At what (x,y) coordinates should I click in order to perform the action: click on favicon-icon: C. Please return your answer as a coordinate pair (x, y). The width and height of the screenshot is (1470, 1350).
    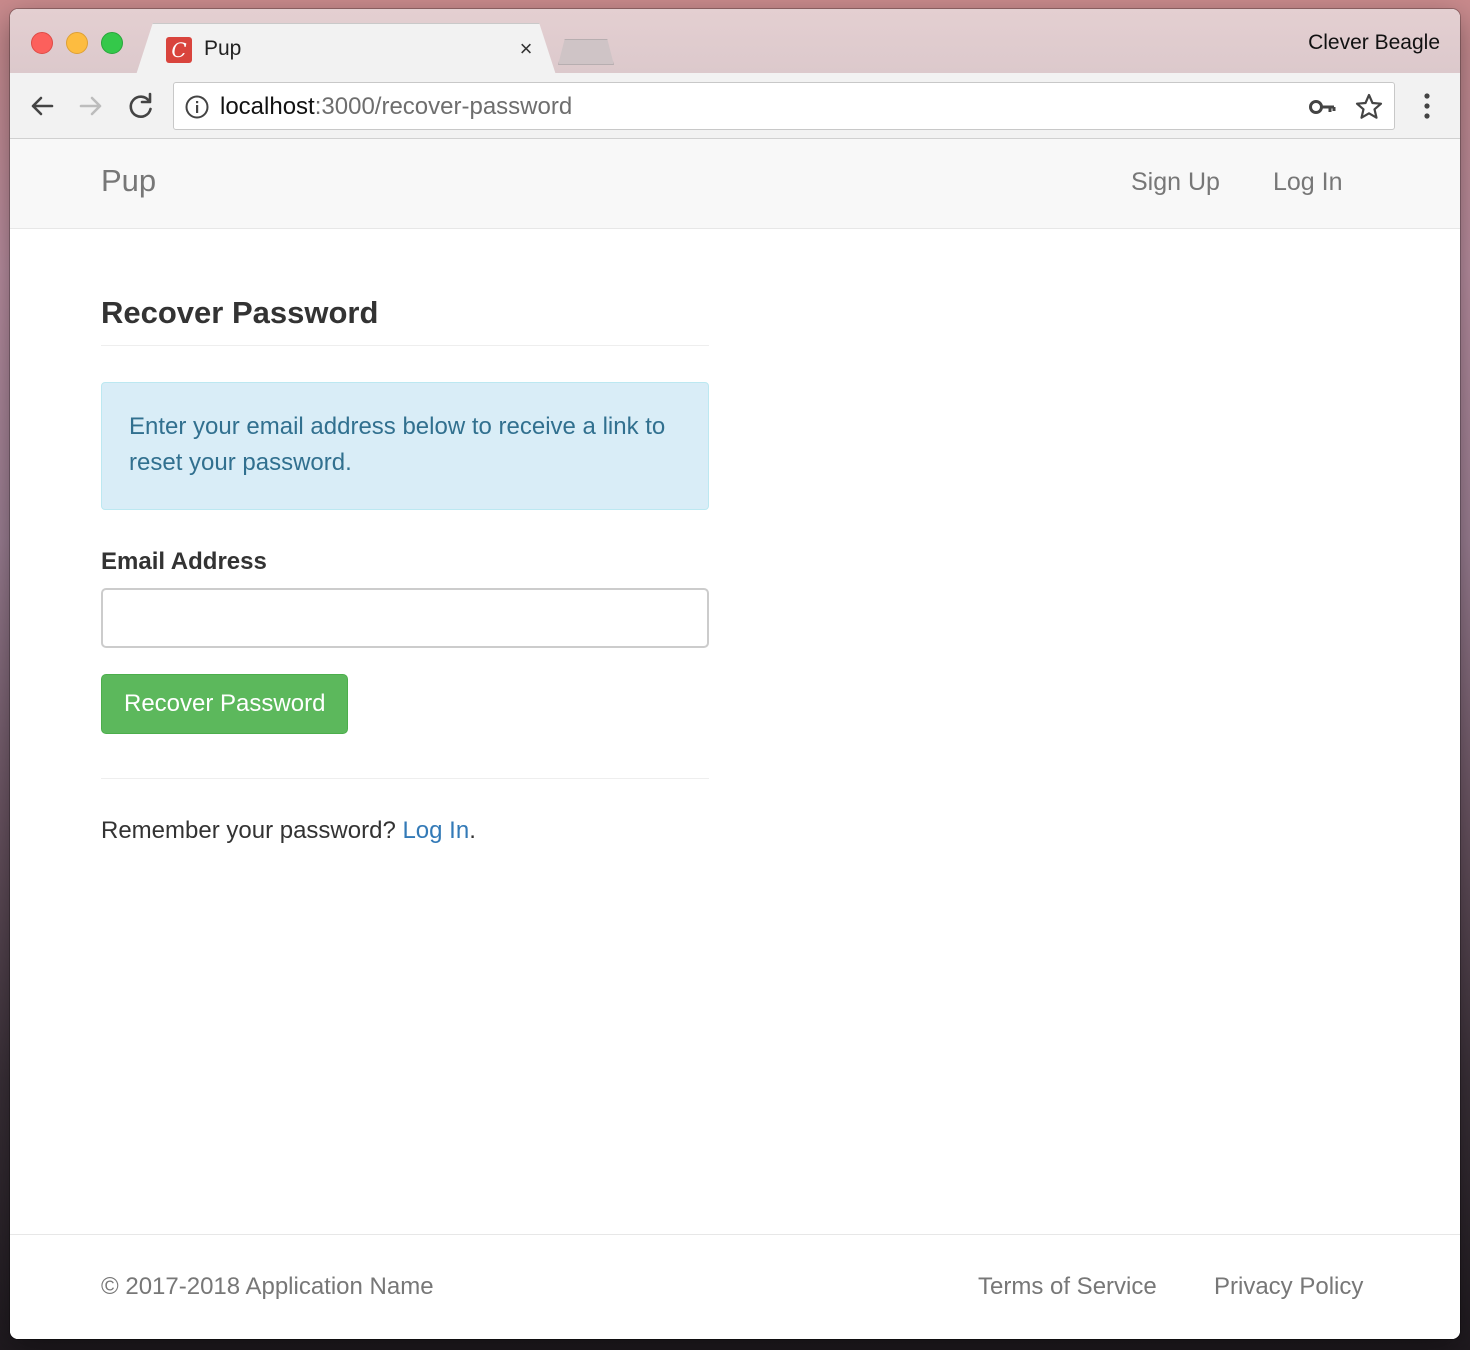
    Looking at the image, I should click on (179, 50).